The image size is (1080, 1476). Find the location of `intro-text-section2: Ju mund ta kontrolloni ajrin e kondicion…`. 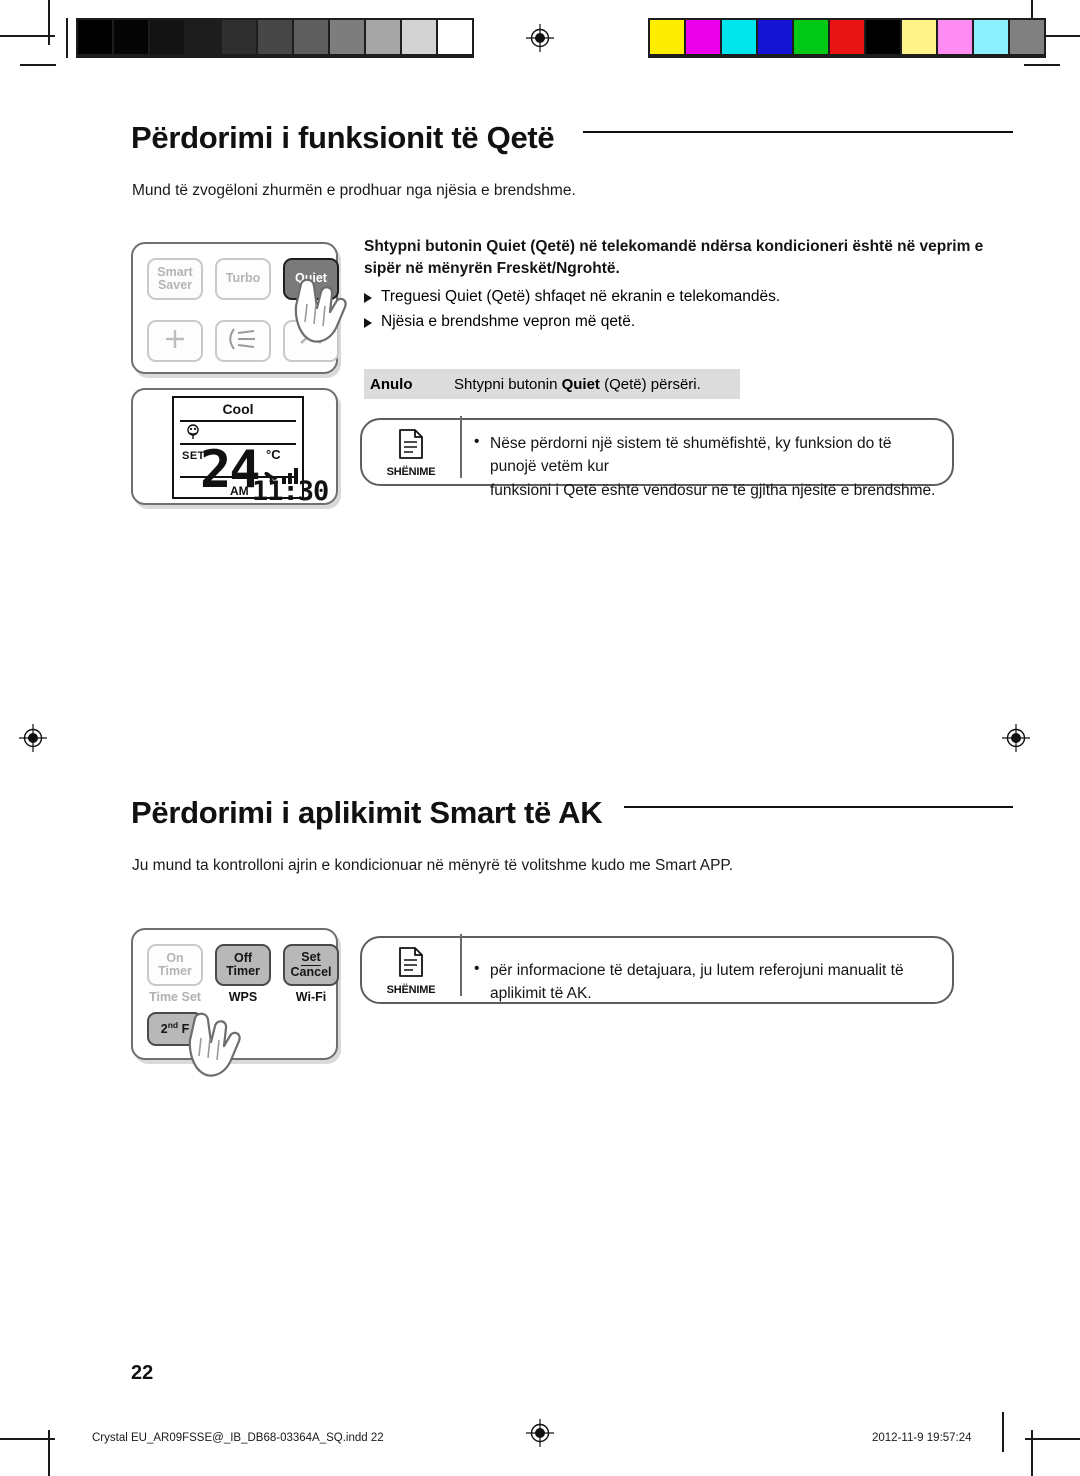

intro-text-section2: Ju mund ta kontrolloni ajrin e kondicion… is located at coordinates (433, 865).